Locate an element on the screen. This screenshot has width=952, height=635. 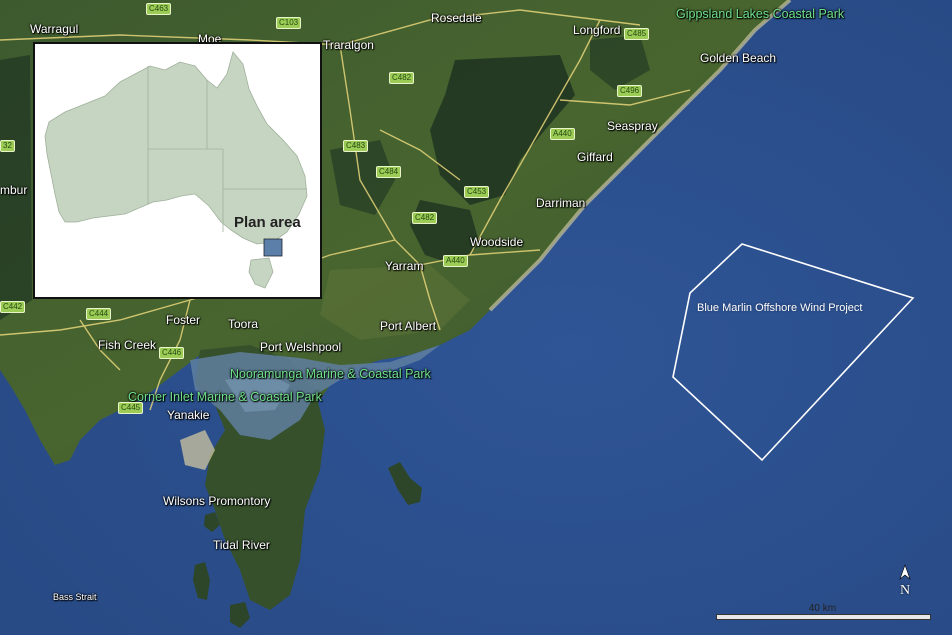
road-shield-c496: C496 is located at coordinates (630, 91).